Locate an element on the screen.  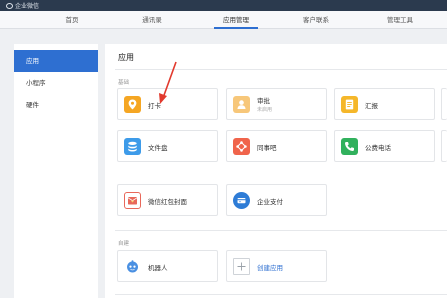
app-card-create: 创建应用 is located at coordinates (276, 266).